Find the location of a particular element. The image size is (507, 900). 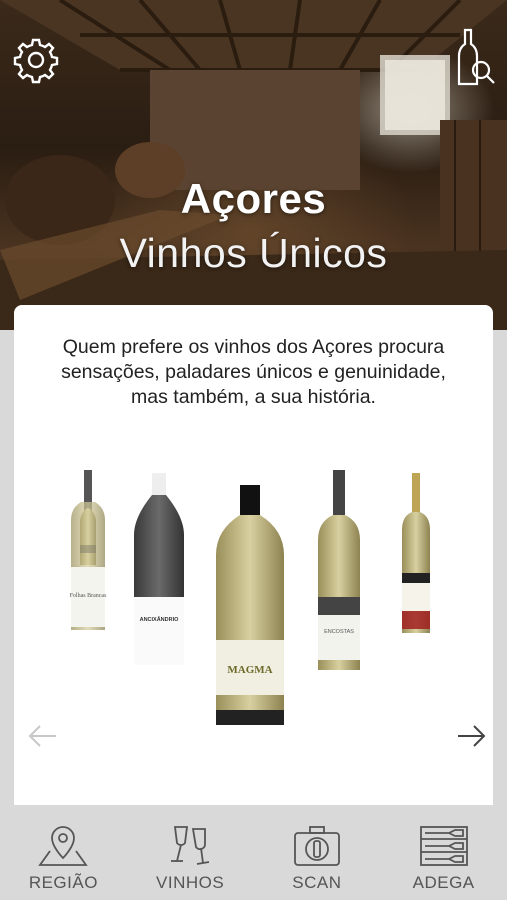

tab-regiao: REGIÃO is located at coordinates (63, 852).